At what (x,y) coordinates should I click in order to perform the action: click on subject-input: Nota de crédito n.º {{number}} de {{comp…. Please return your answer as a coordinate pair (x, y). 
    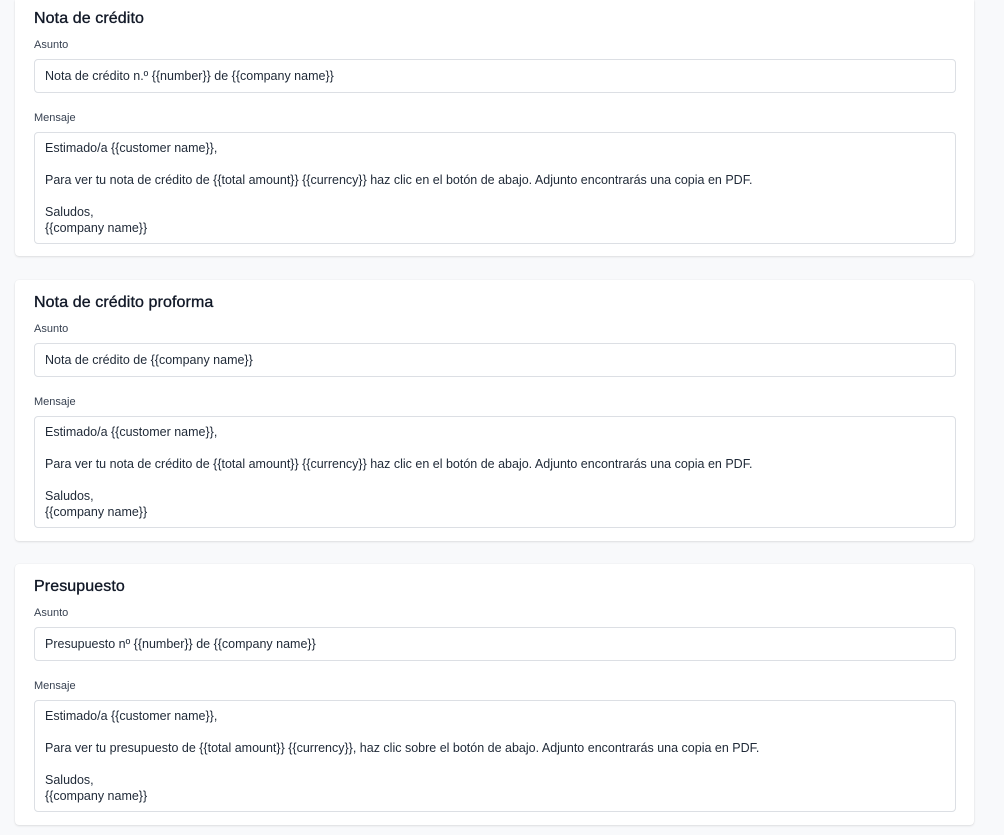
    Looking at the image, I should click on (495, 76).